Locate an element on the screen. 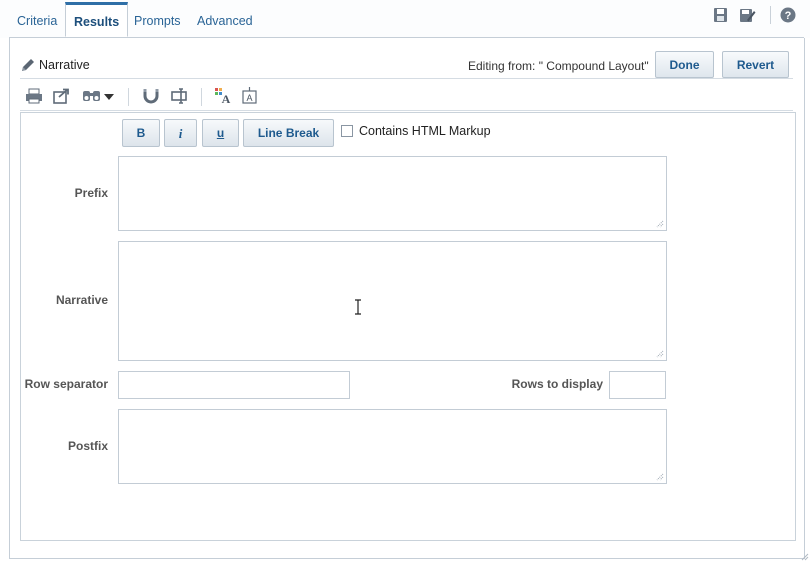 This screenshot has height=564, width=810. toolbar-divider-line is located at coordinates (406, 110).